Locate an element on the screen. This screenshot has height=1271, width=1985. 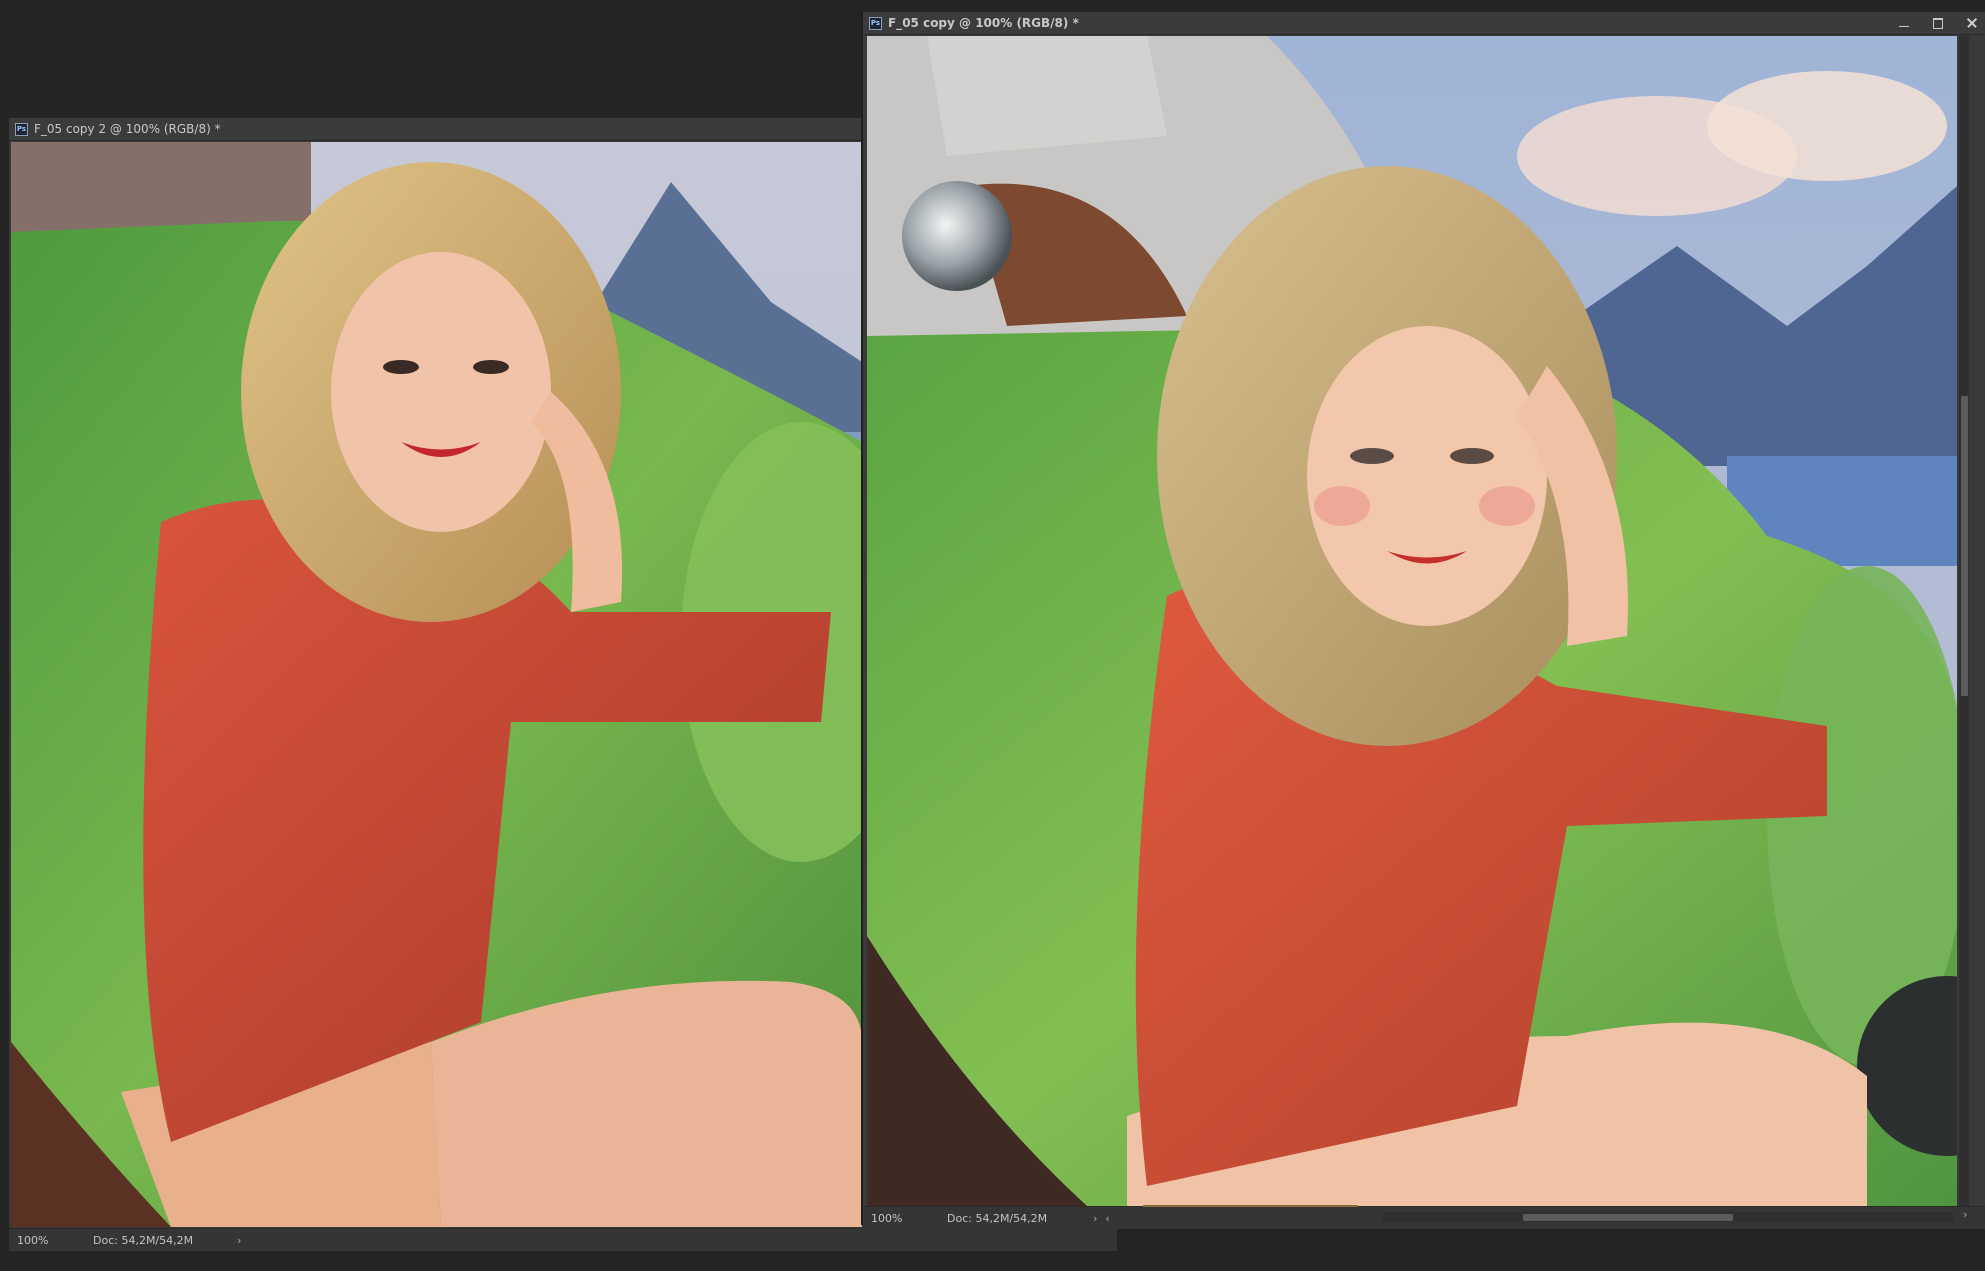
status-bar-left: 100% Doc: 54,2M/54,2M › is located at coordinates (563, 1239).